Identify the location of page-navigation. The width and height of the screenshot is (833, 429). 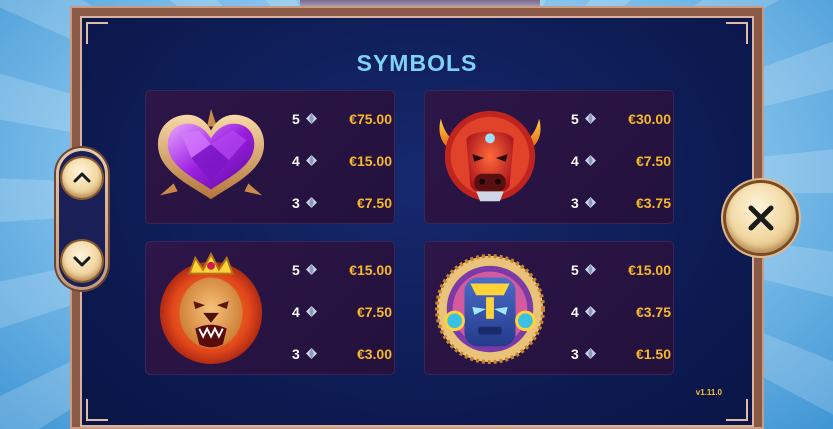
(82, 219).